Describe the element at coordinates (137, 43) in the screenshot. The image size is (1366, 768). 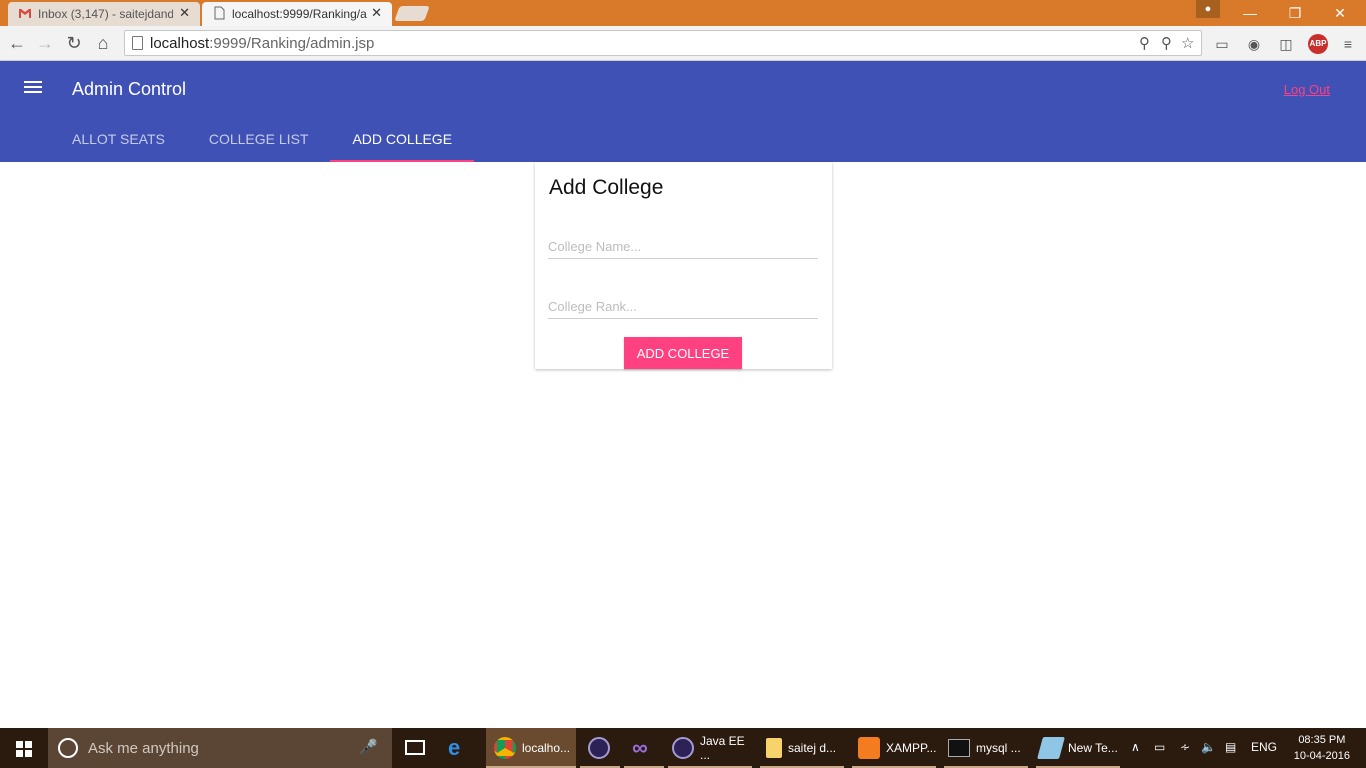
I see `page-info-icon` at that location.